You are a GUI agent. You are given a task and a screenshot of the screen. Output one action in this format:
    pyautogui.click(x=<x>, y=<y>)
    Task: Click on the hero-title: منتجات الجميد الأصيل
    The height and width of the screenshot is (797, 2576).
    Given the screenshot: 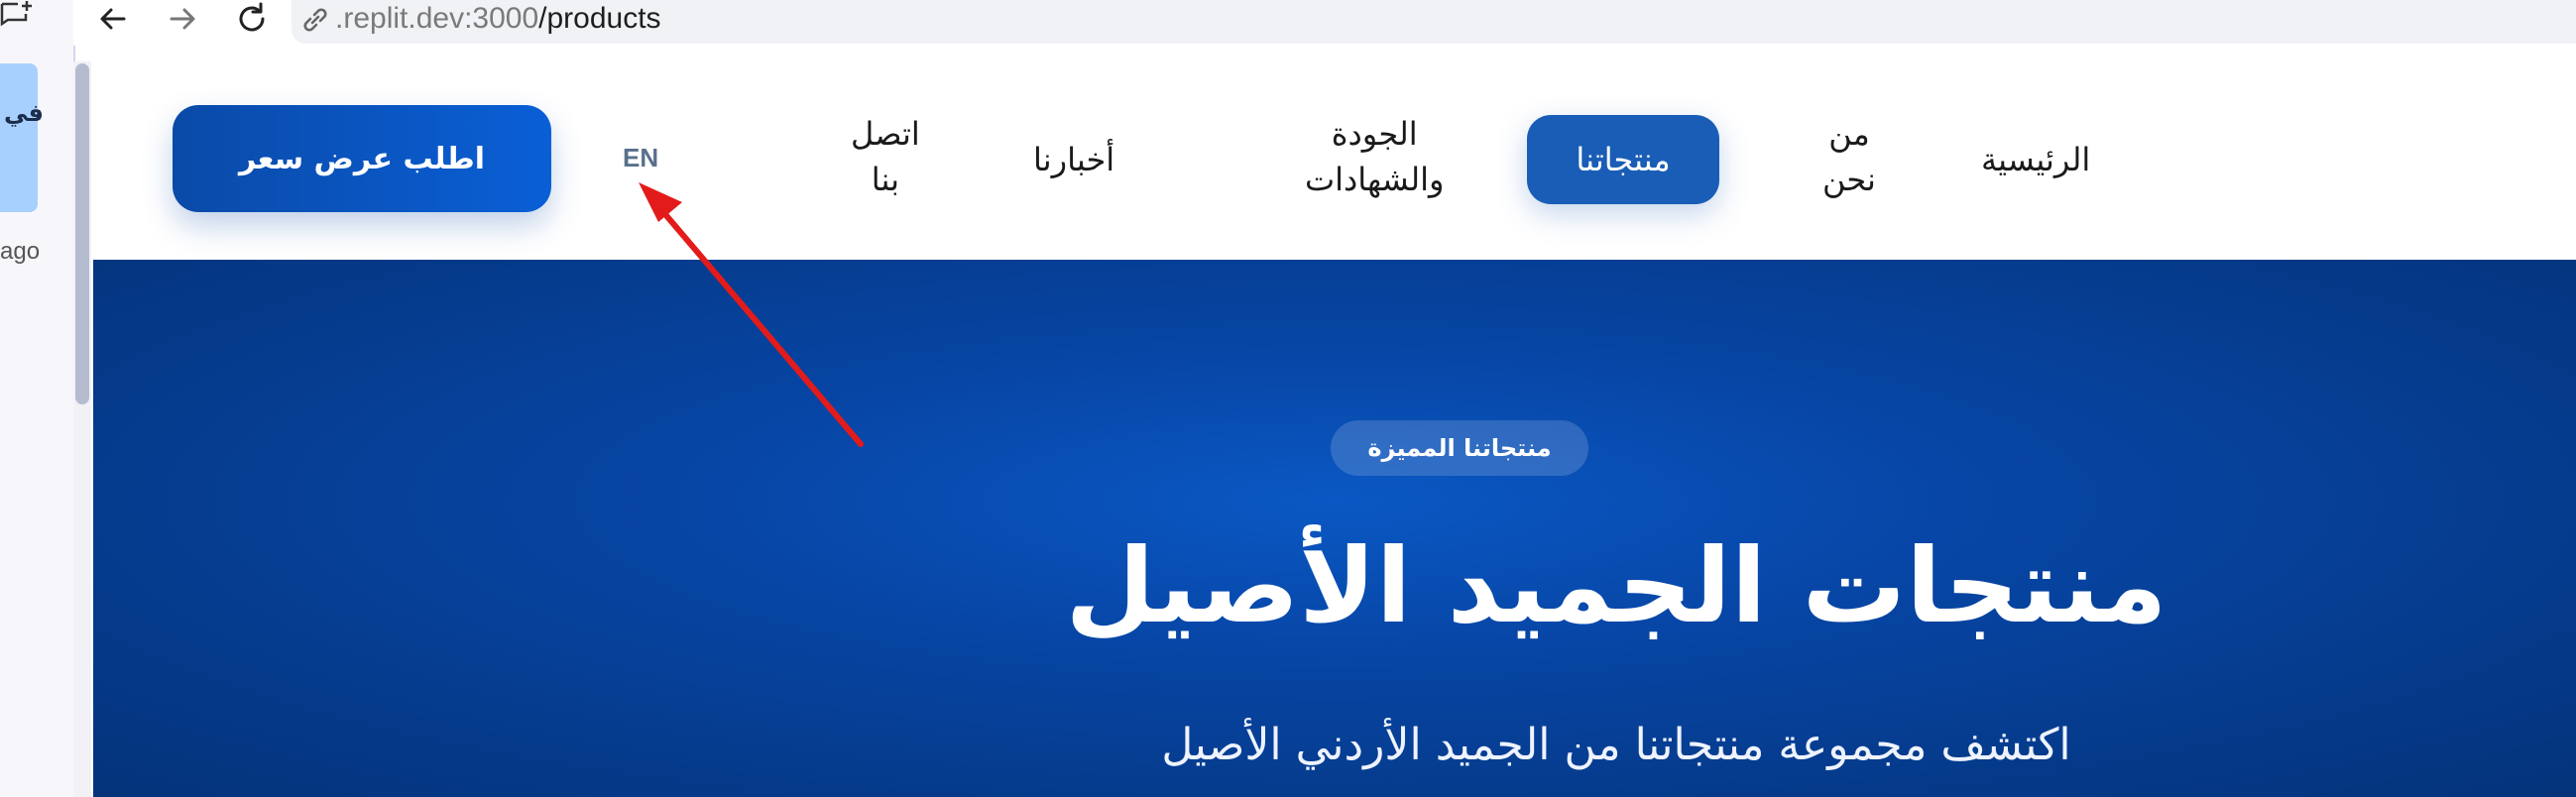 What is the action you would take?
    pyautogui.click(x=1616, y=585)
    